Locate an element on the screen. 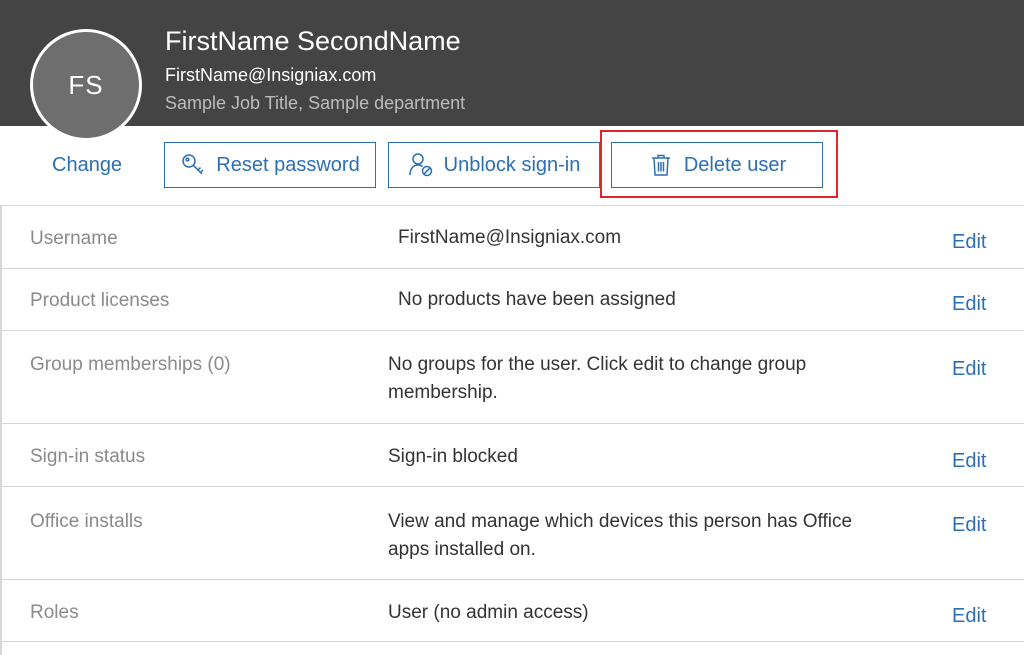  reset-password-button: Reset password is located at coordinates (270, 165).